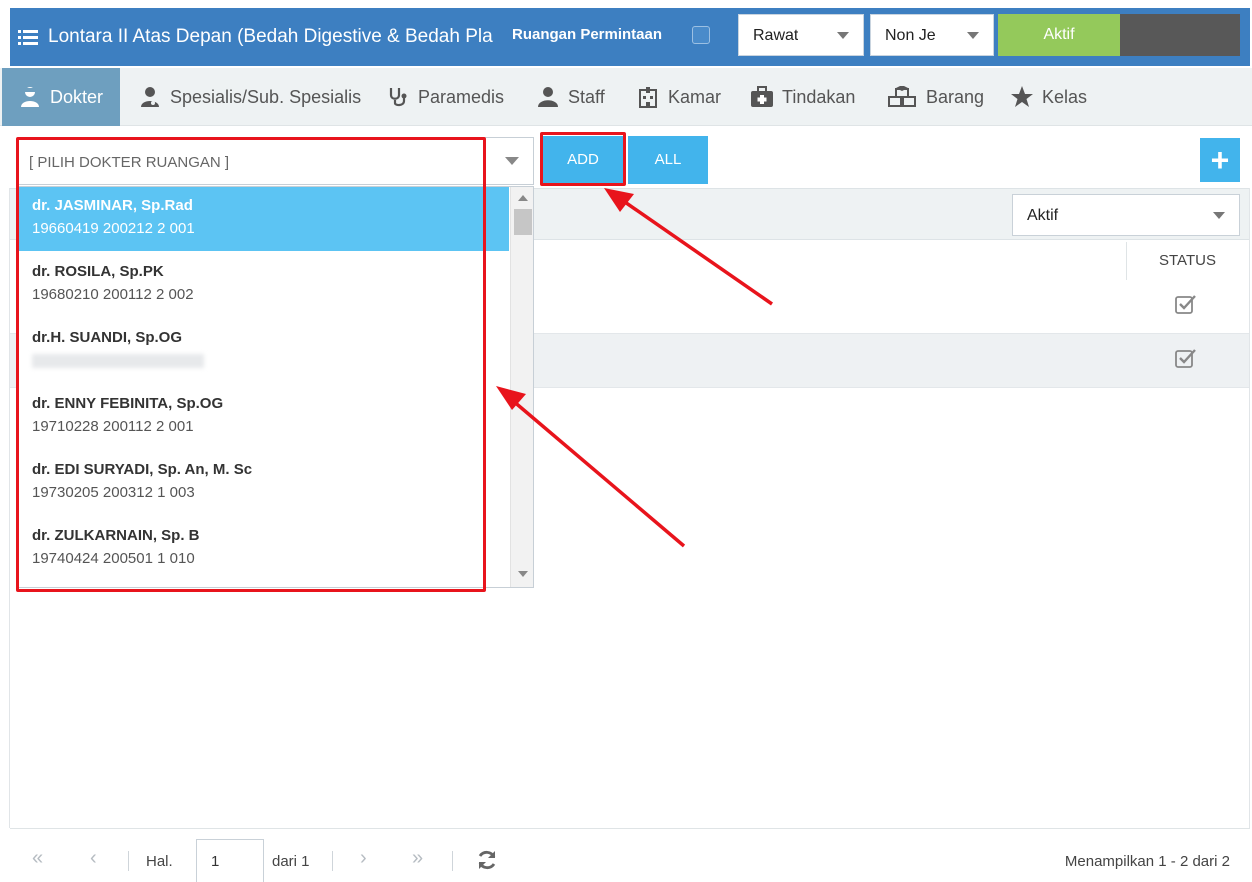 The image size is (1252, 882). What do you see at coordinates (701, 35) in the screenshot?
I see `request-room-checkbox` at bounding box center [701, 35].